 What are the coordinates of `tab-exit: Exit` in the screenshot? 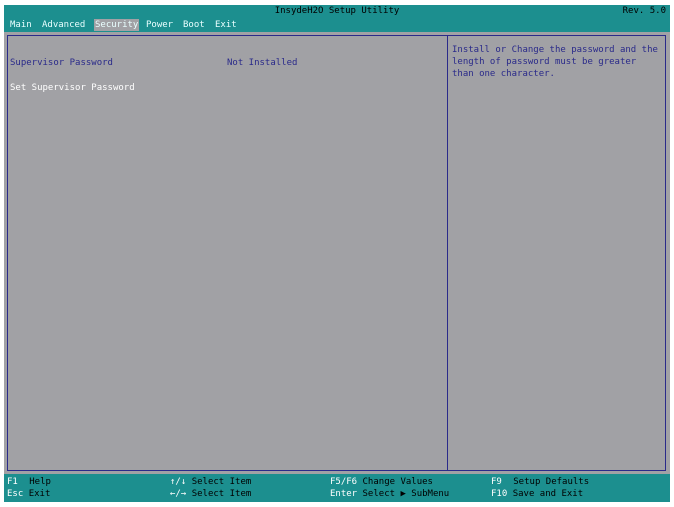 It's located at (226, 25).